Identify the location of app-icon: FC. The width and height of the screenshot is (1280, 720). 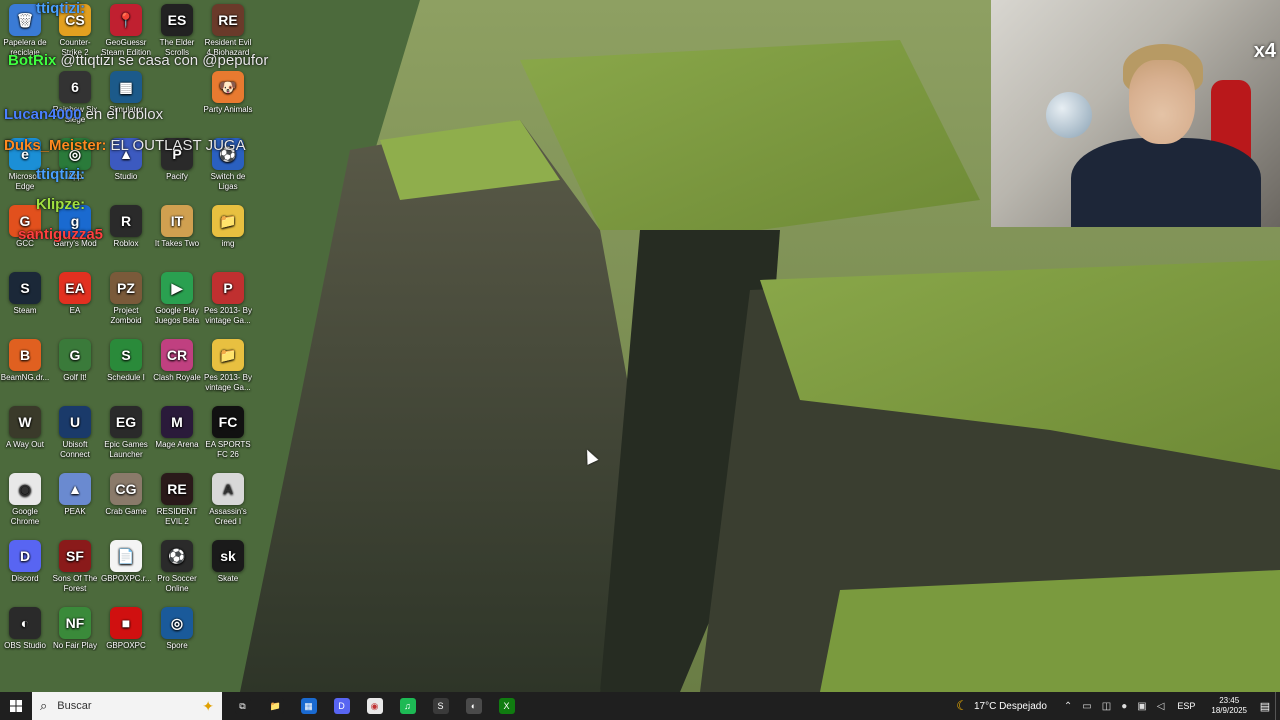
(228, 422).